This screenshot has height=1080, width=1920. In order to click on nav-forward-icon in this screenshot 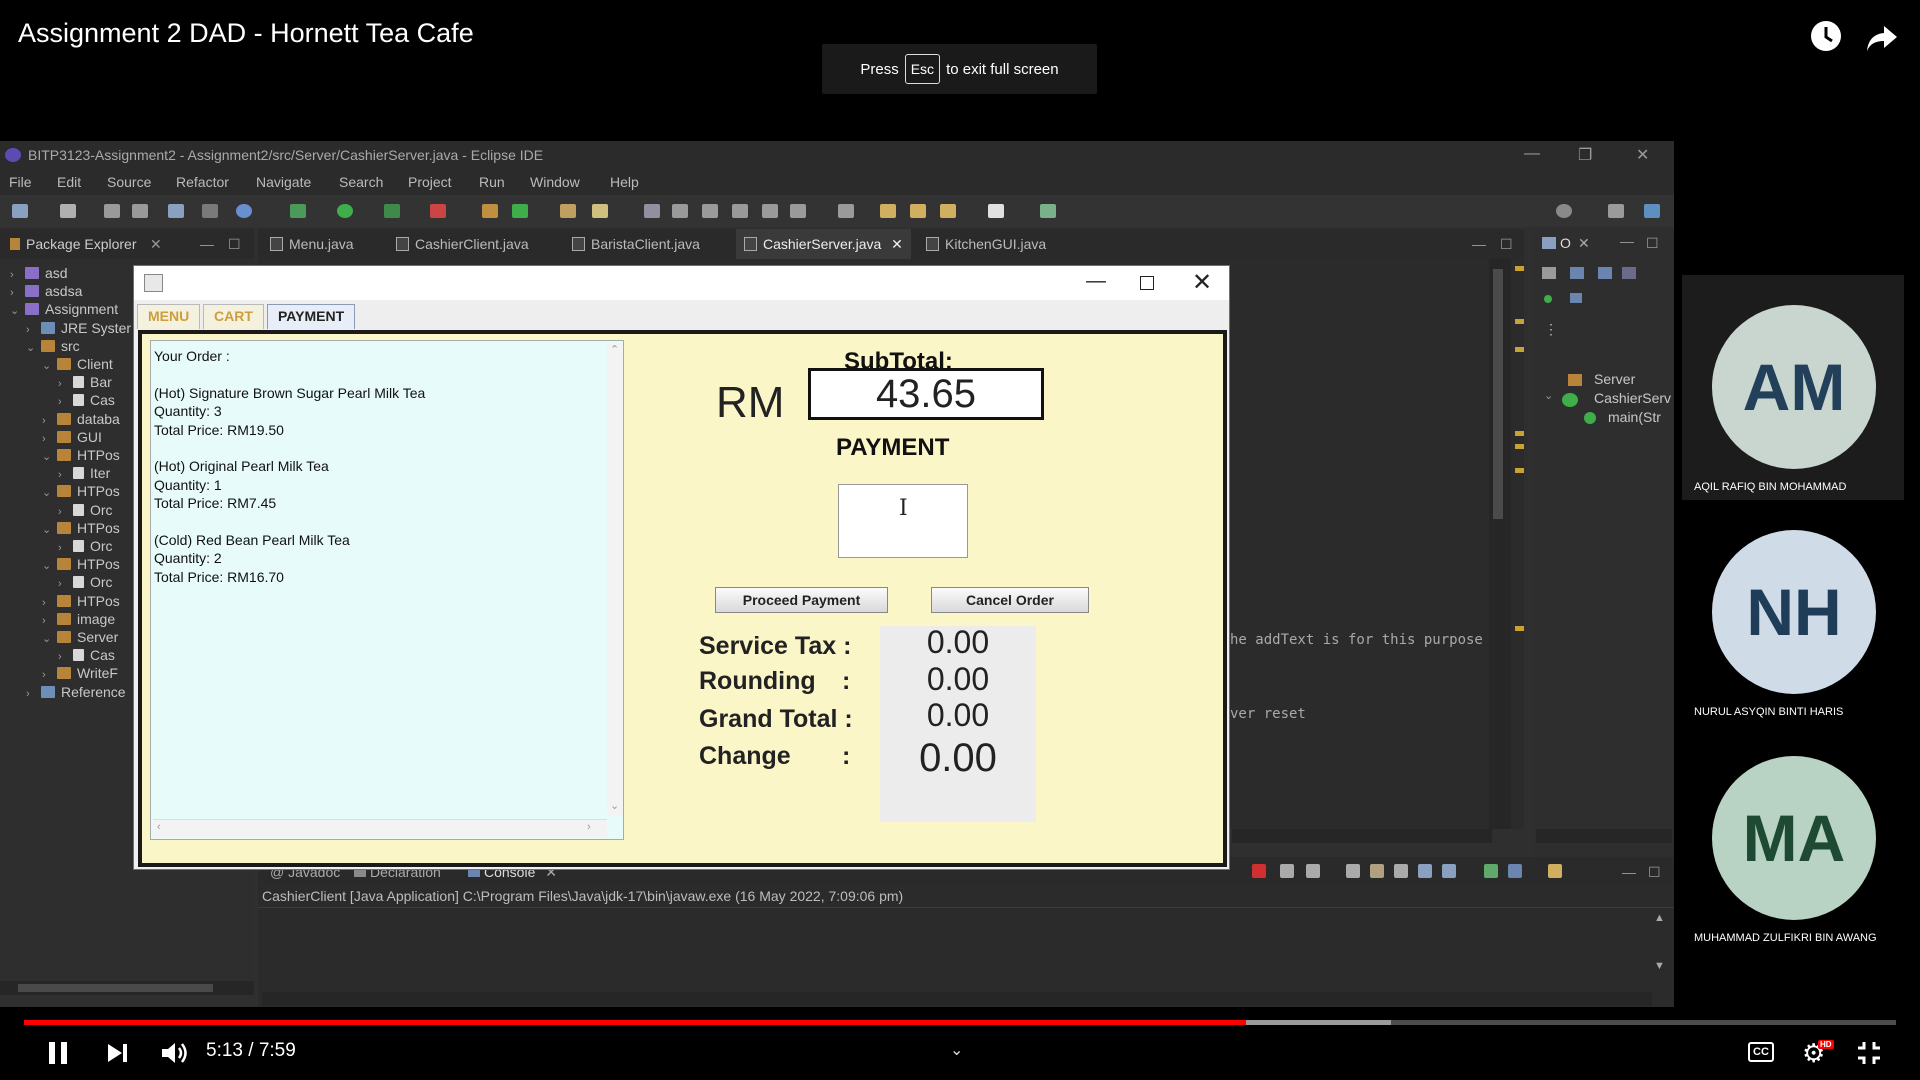, I will do `click(996, 211)`.